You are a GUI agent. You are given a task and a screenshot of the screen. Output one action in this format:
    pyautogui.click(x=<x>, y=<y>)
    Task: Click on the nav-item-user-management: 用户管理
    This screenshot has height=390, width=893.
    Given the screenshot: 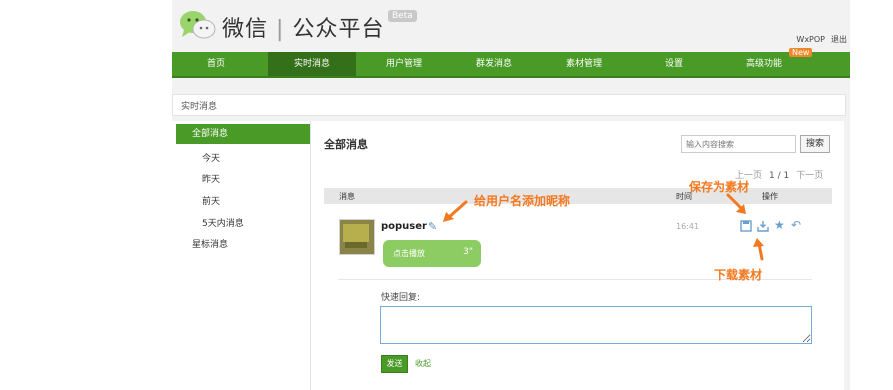 What is the action you would take?
    pyautogui.click(x=404, y=64)
    